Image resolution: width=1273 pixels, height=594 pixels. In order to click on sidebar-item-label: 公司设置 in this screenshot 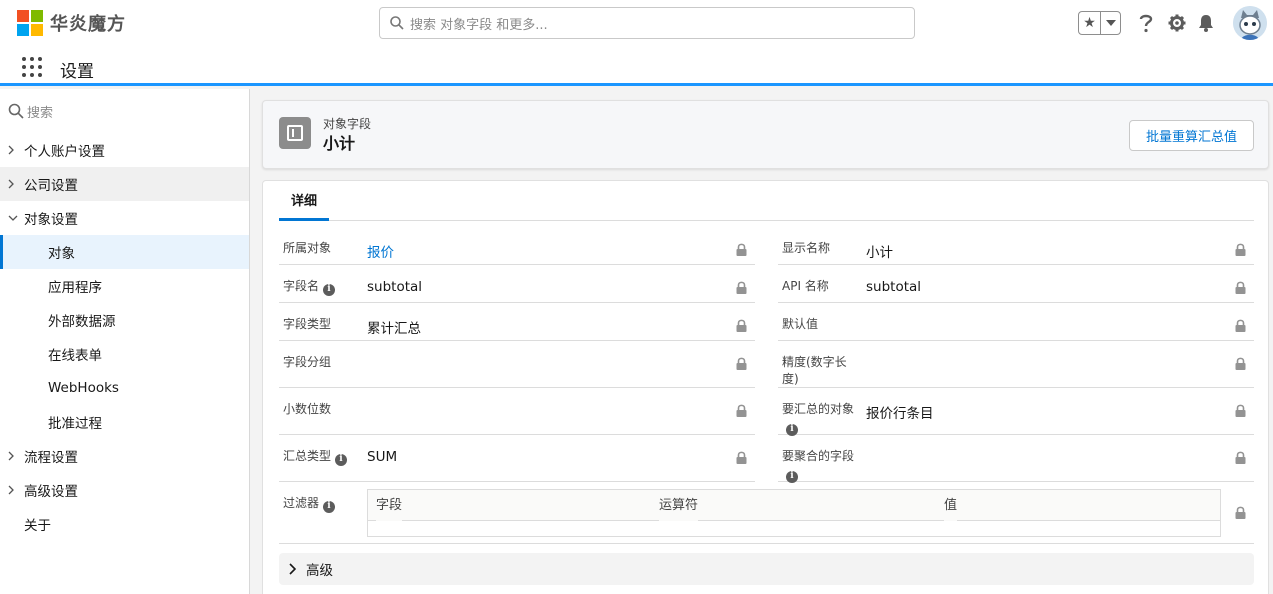, I will do `click(51, 186)`.